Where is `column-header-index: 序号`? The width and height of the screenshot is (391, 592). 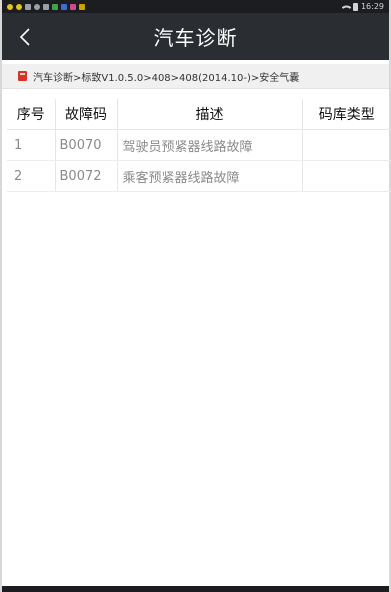
column-header-index: 序号 is located at coordinates (31, 114).